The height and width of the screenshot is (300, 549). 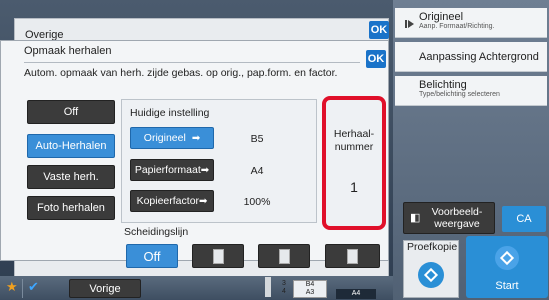 I want to click on start-button: Start, so click(x=507, y=267).